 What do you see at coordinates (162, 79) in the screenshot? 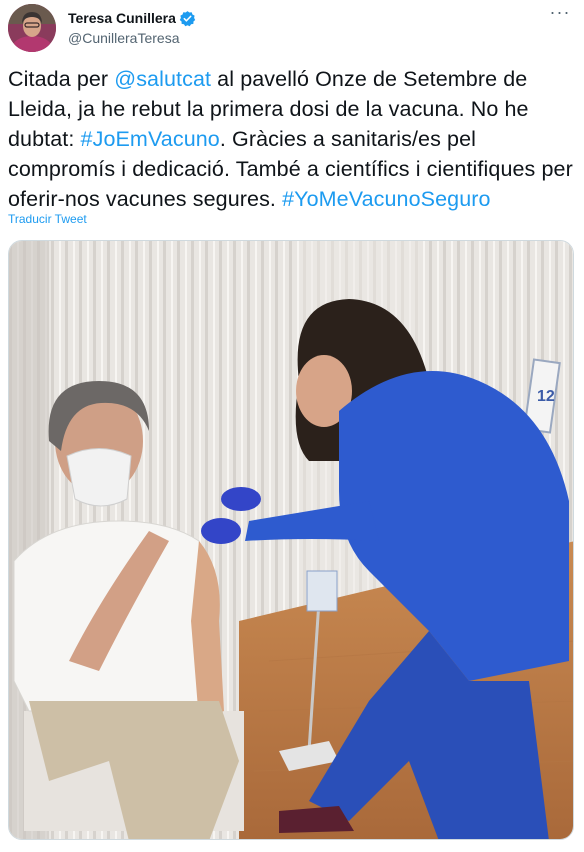
I see `mention-link: @salutcat` at bounding box center [162, 79].